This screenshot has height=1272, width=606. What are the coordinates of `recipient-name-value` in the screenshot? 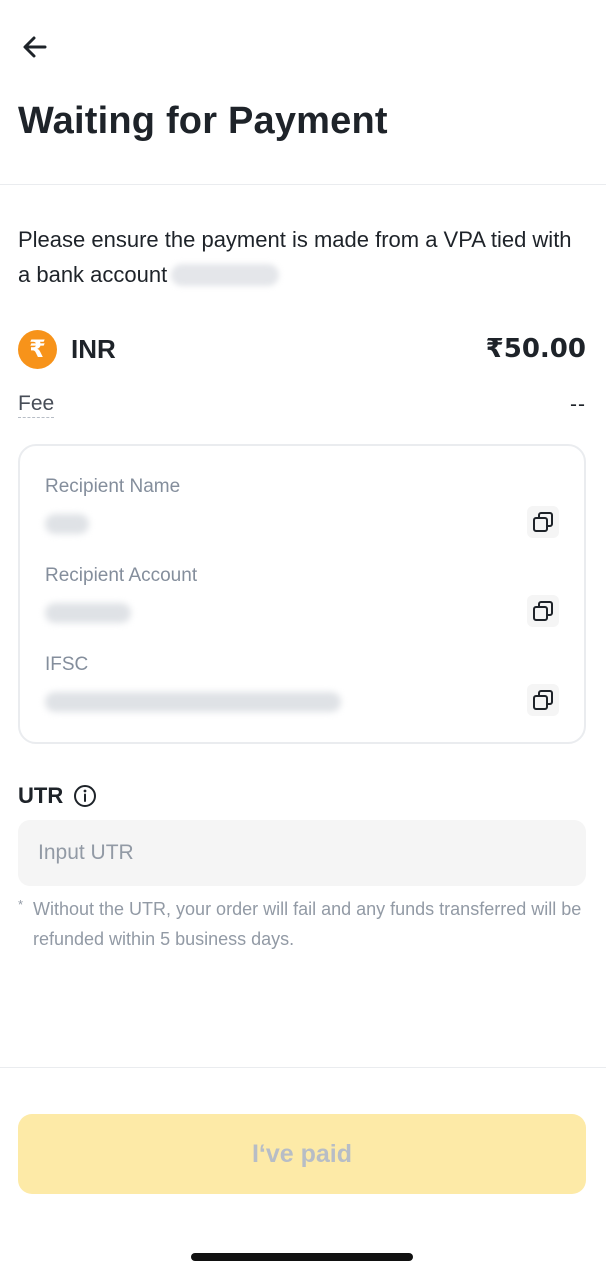 It's located at (67, 524).